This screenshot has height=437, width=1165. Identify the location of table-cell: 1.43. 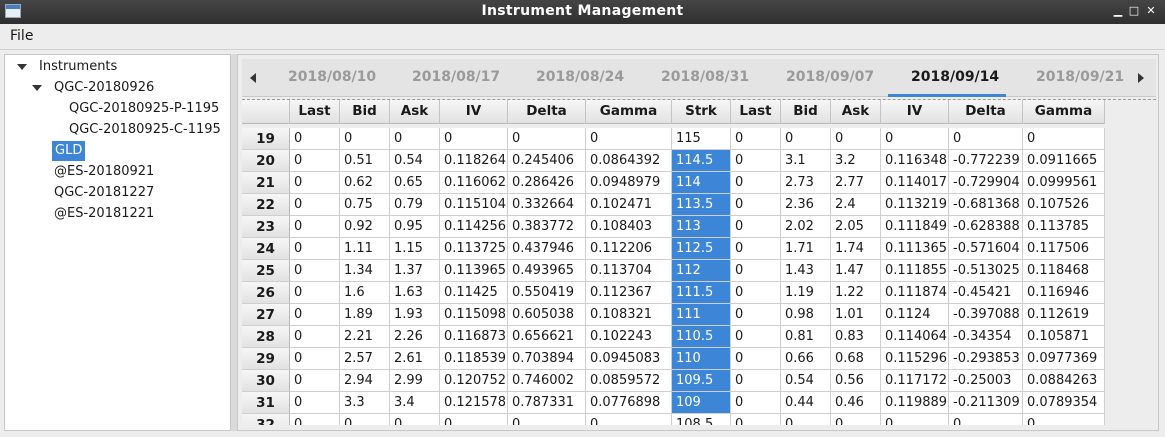
(806, 271).